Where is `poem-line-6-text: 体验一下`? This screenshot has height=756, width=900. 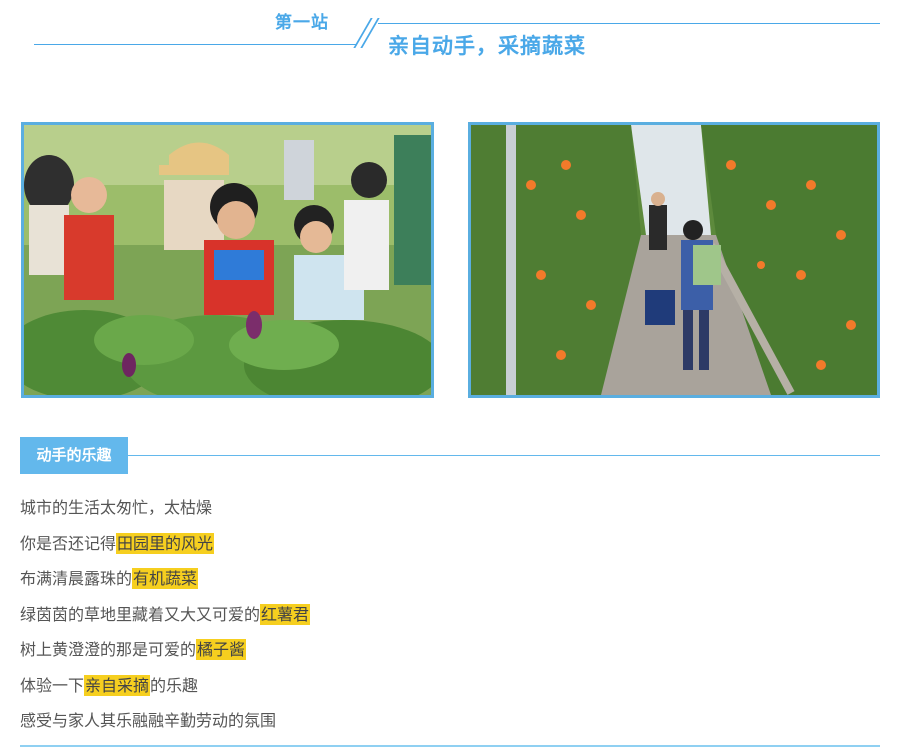
poem-line-6-text: 体验一下 is located at coordinates (52, 685).